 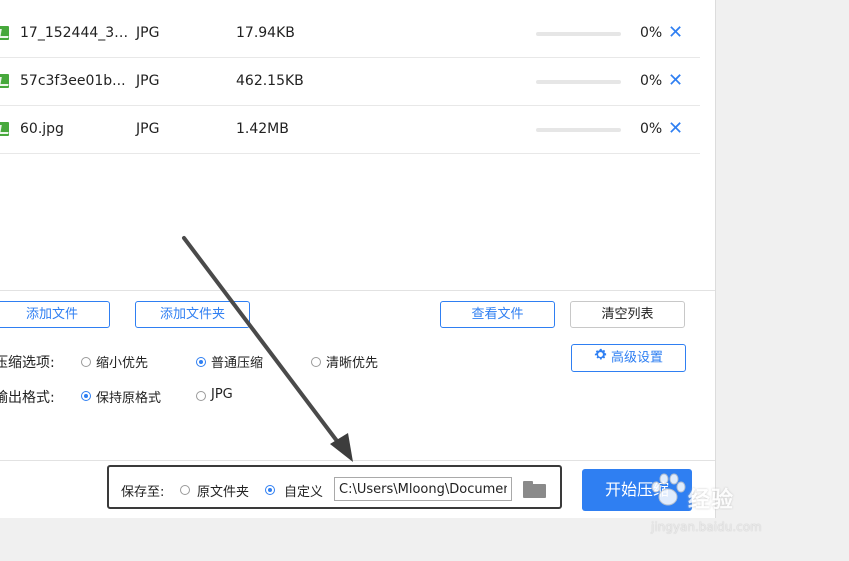 I want to click on output-jpg-radio, so click(x=201, y=396).